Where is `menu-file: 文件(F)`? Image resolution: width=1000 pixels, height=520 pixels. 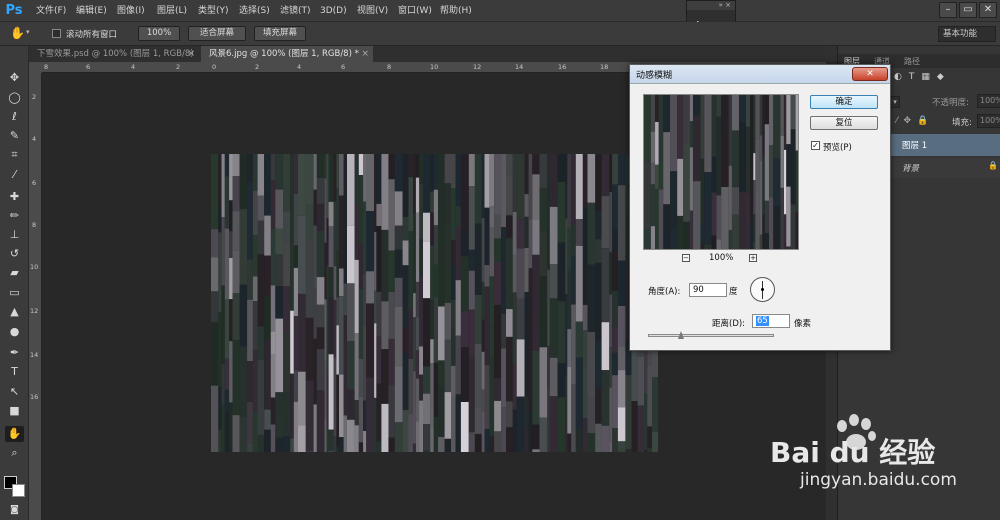 menu-file: 文件(F) is located at coordinates (51, 11).